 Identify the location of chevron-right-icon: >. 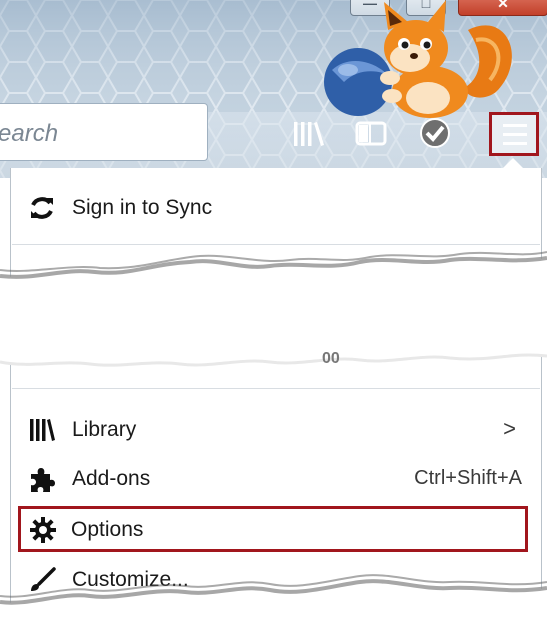
(509, 428).